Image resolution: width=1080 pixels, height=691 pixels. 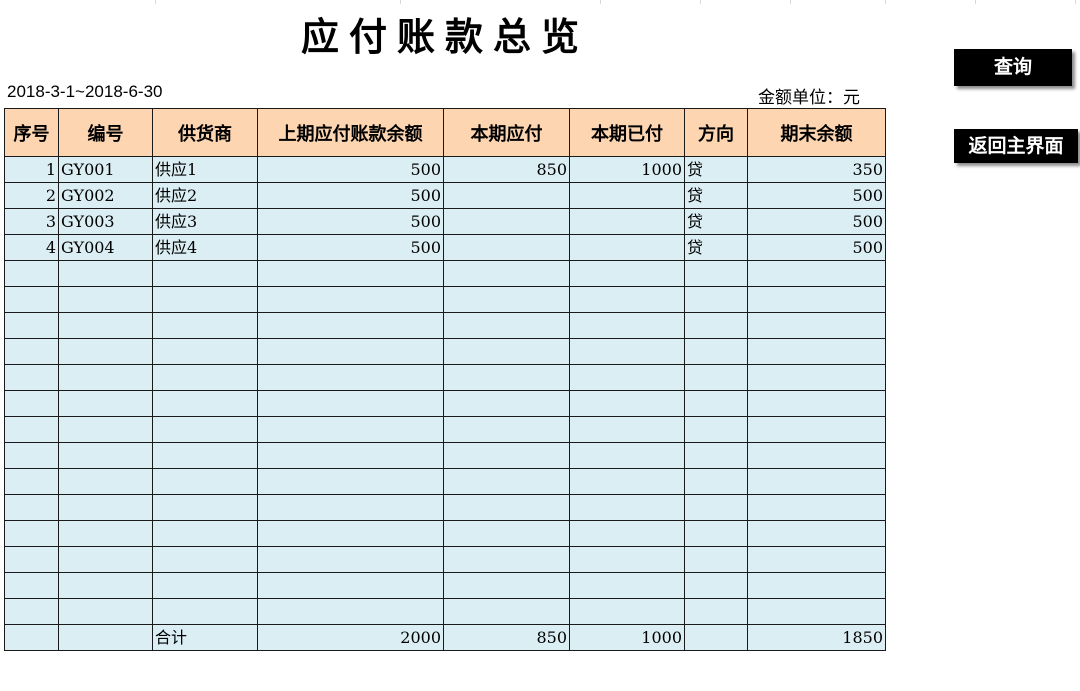 What do you see at coordinates (816, 637) in the screenshot?
I see `cell-ending-balance: 1850` at bounding box center [816, 637].